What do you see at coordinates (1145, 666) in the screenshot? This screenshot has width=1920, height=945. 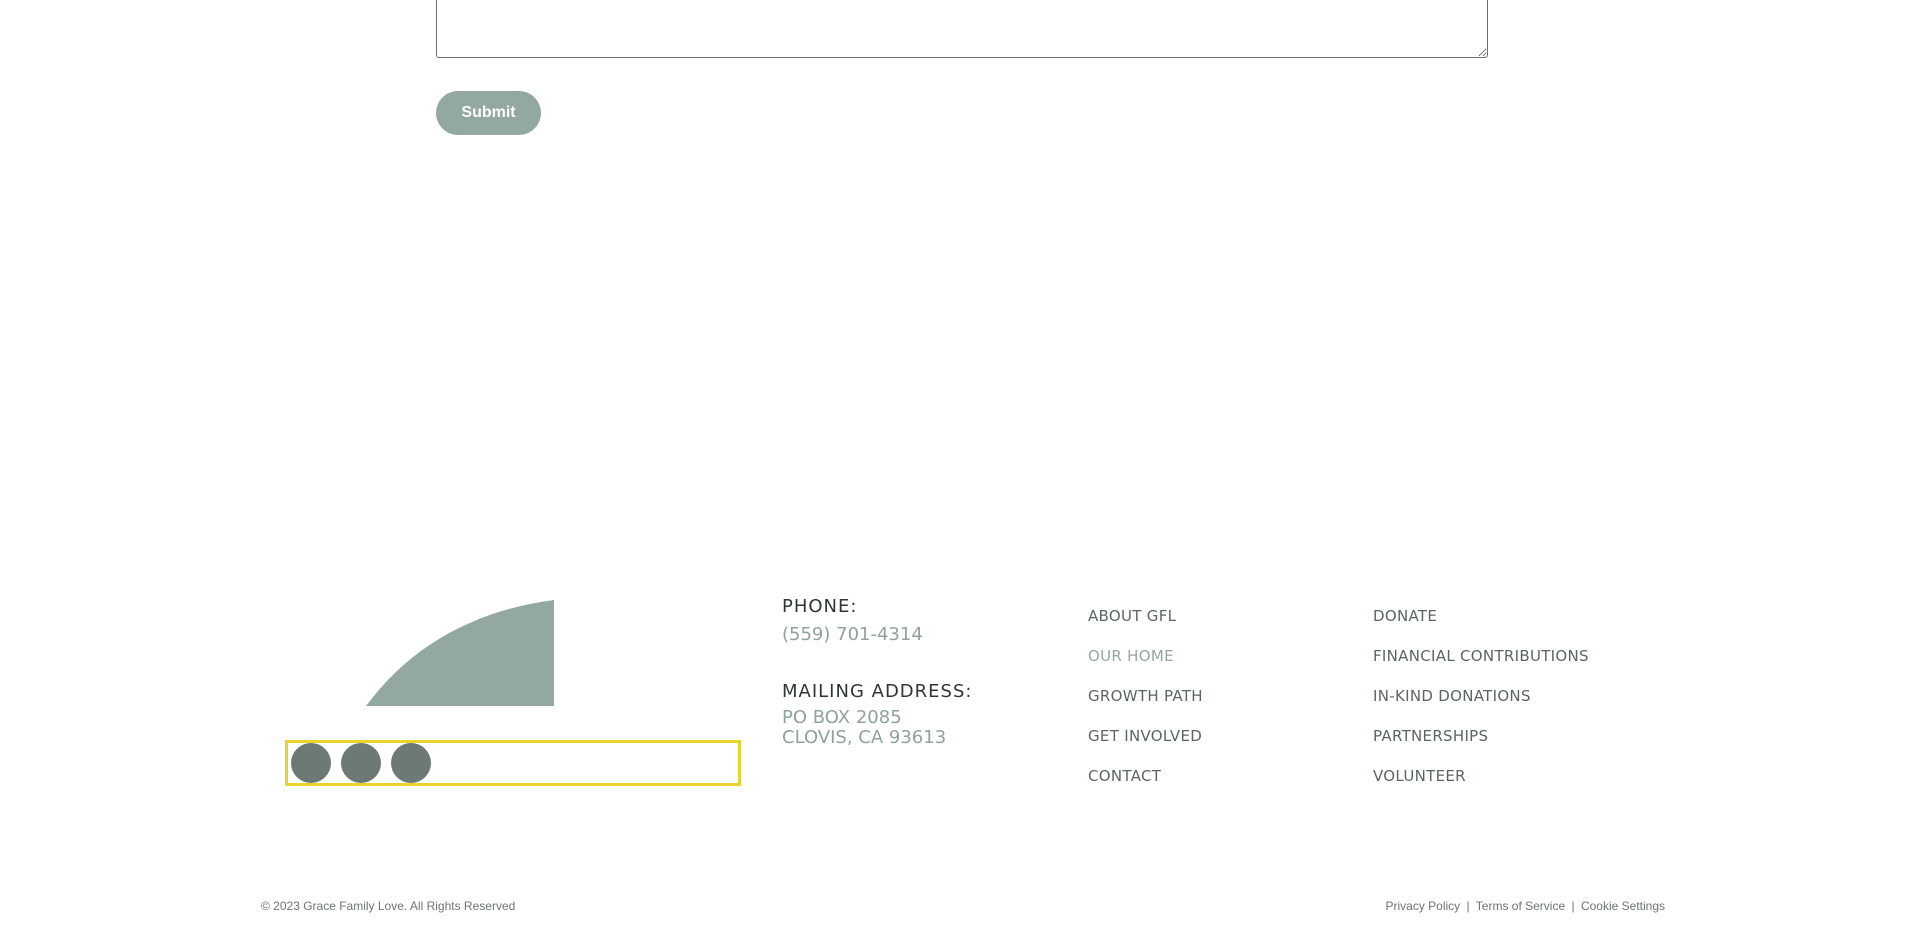 I see `nav-our-home: OUR HOME` at bounding box center [1145, 666].